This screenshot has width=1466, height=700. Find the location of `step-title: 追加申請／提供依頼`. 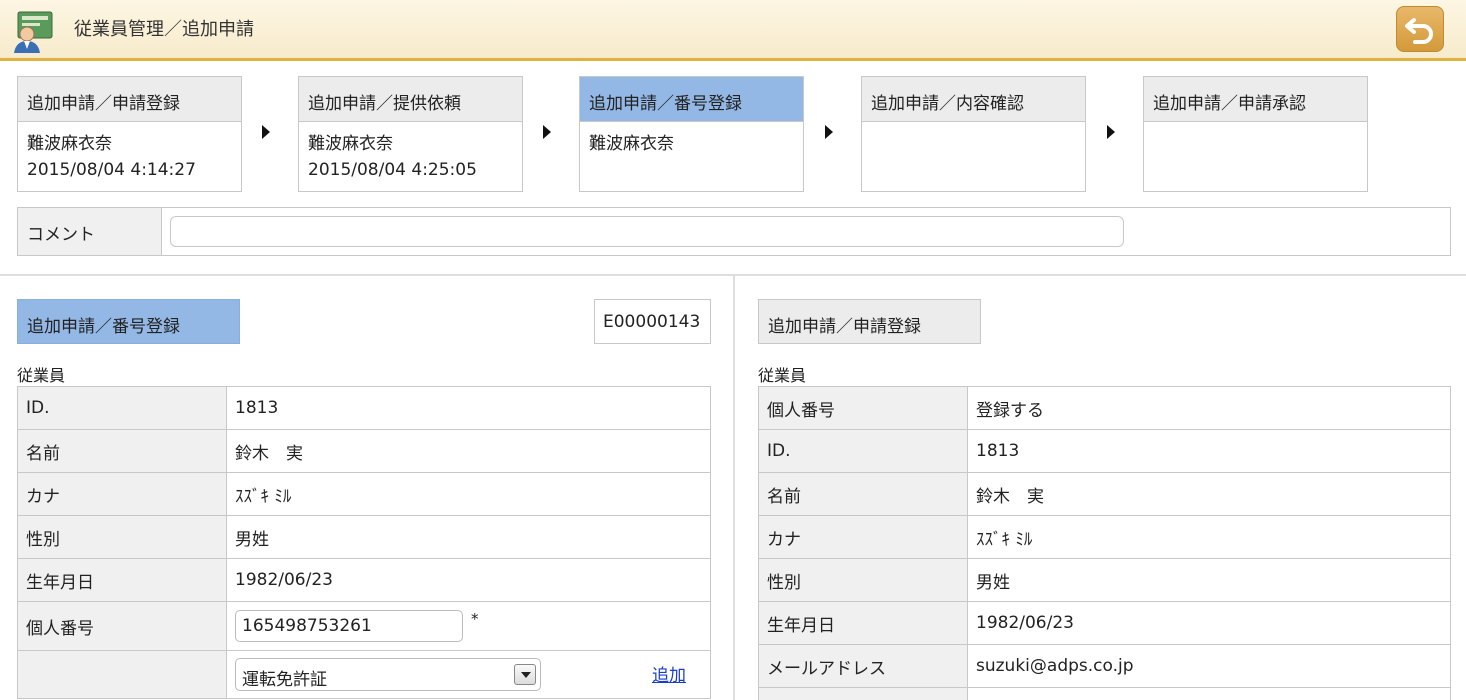

step-title: 追加申請／提供依頼 is located at coordinates (410, 99).